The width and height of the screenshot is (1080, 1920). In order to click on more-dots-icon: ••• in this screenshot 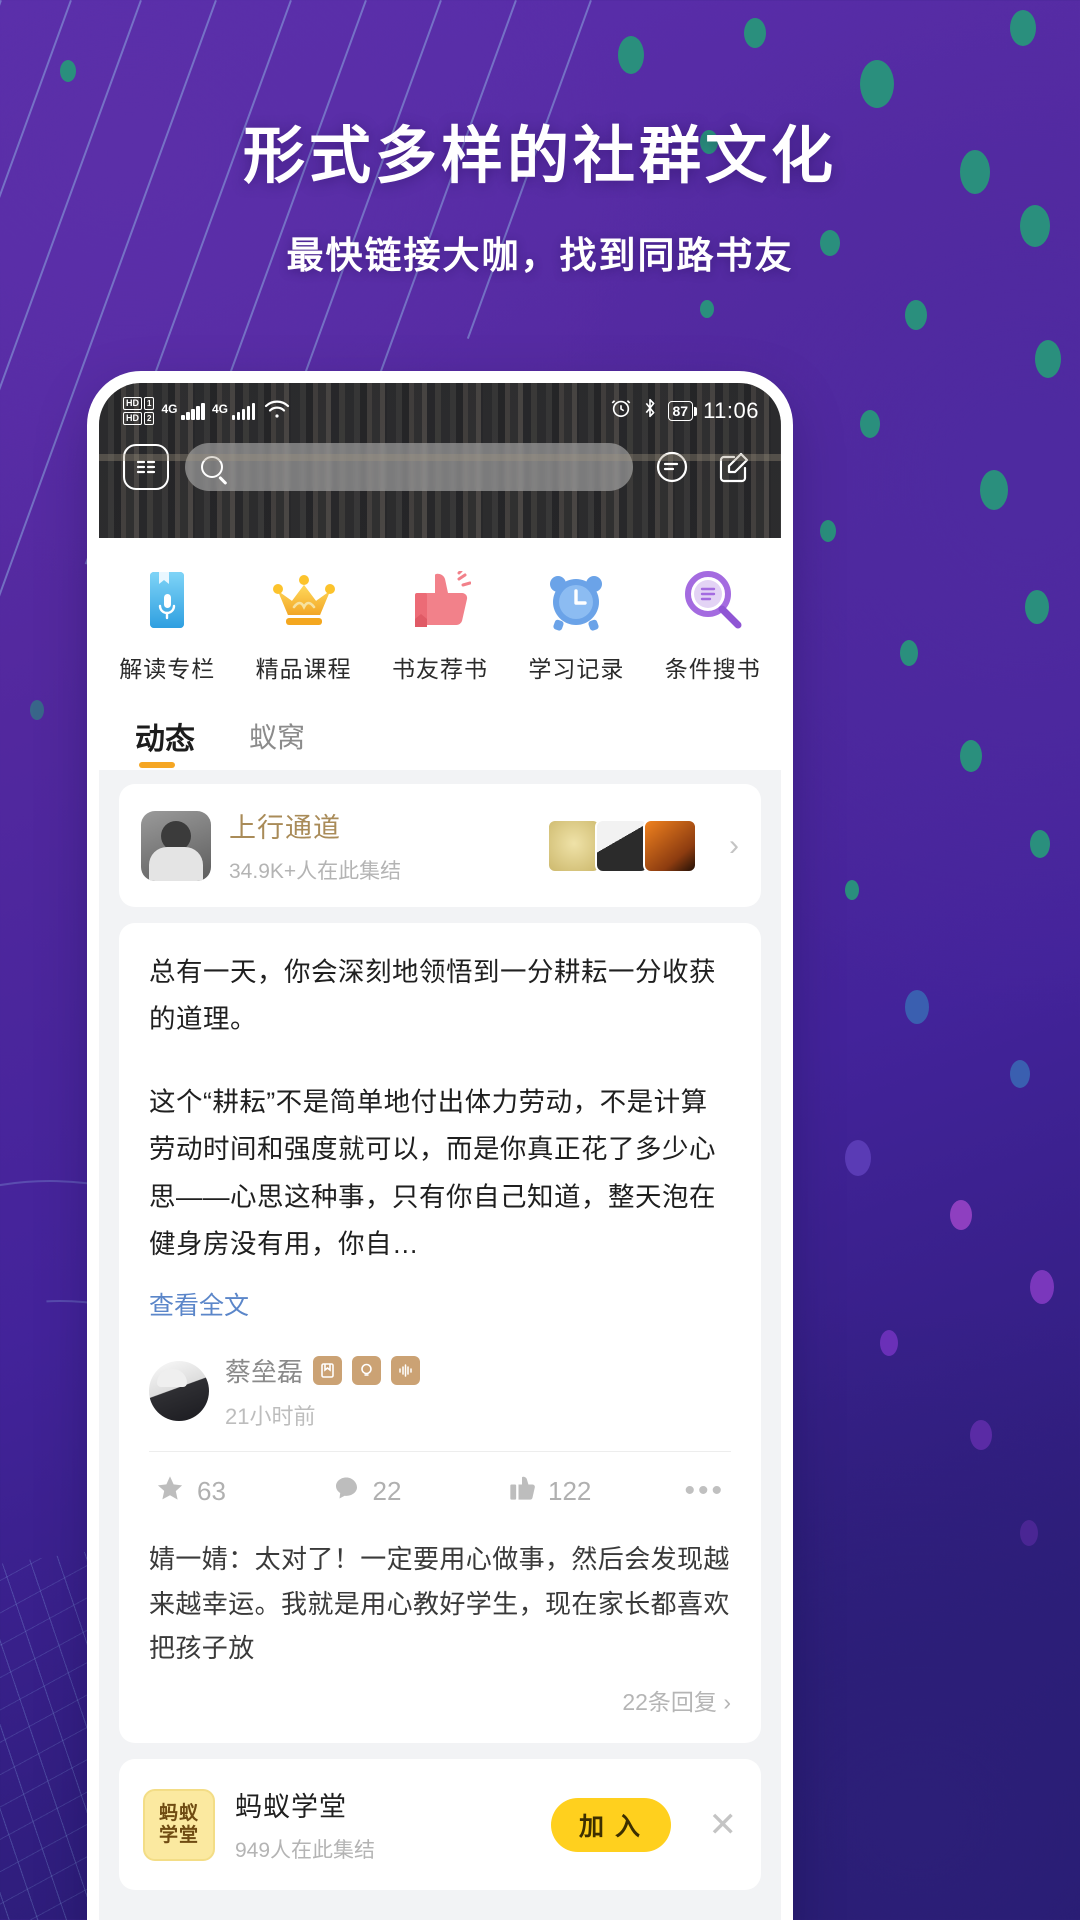, I will do `click(705, 1491)`.